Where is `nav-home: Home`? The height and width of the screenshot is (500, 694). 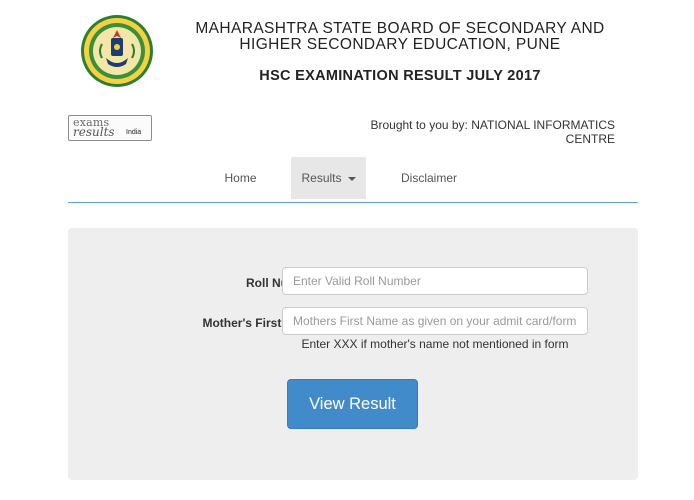 nav-home: Home is located at coordinates (240, 178).